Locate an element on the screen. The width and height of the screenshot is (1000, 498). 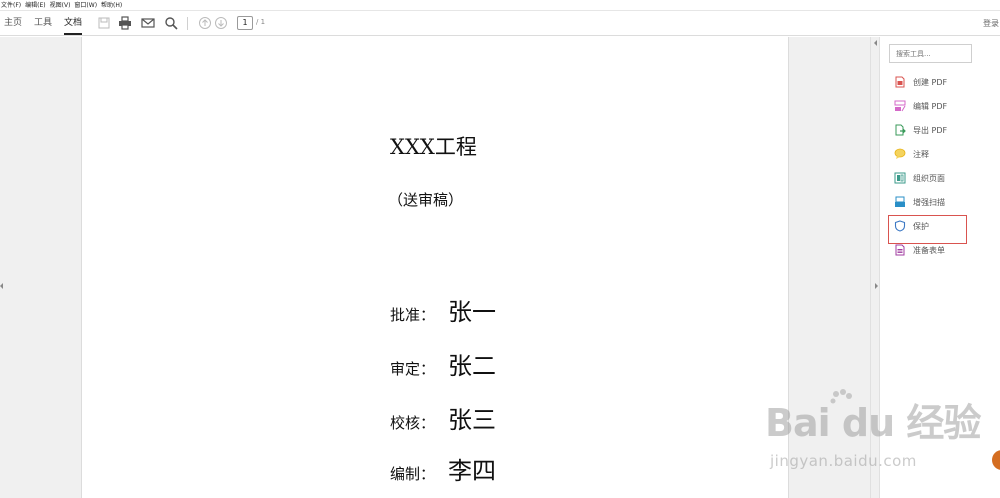
signature-name: 张二 is located at coordinates (472, 366).